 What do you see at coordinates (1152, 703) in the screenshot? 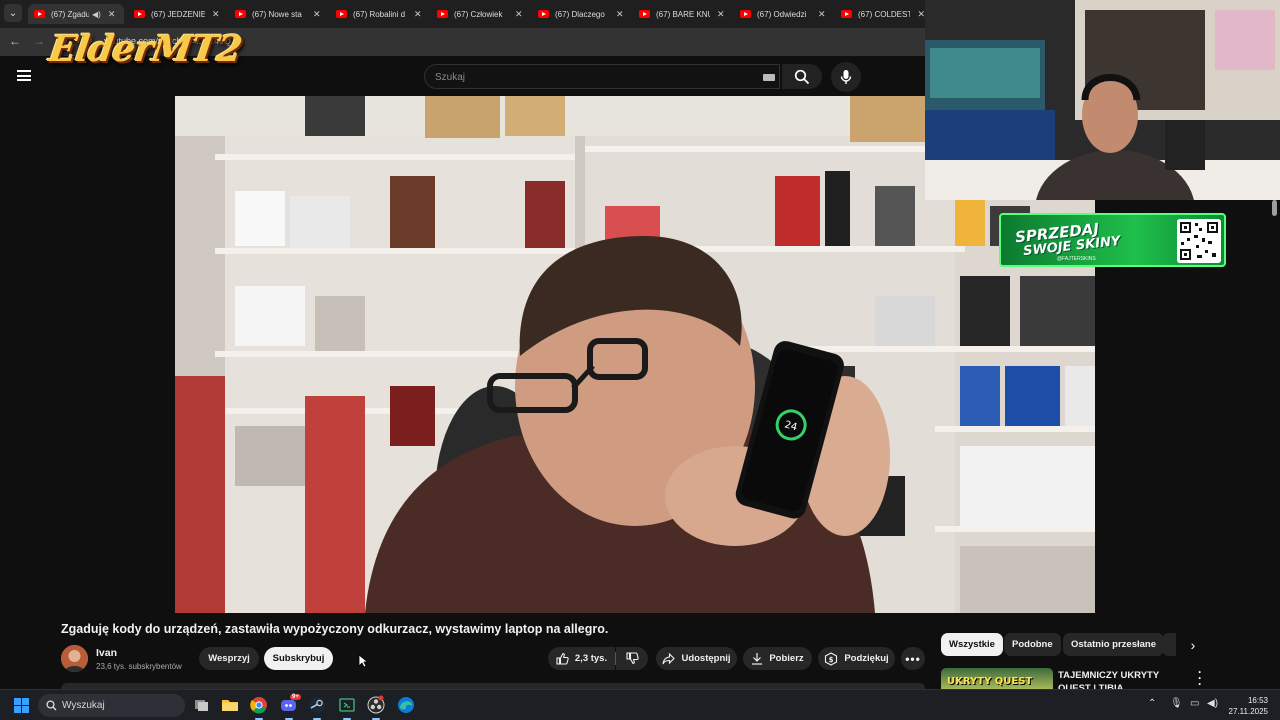
I see `chevron-up-icon: ⌃` at bounding box center [1152, 703].